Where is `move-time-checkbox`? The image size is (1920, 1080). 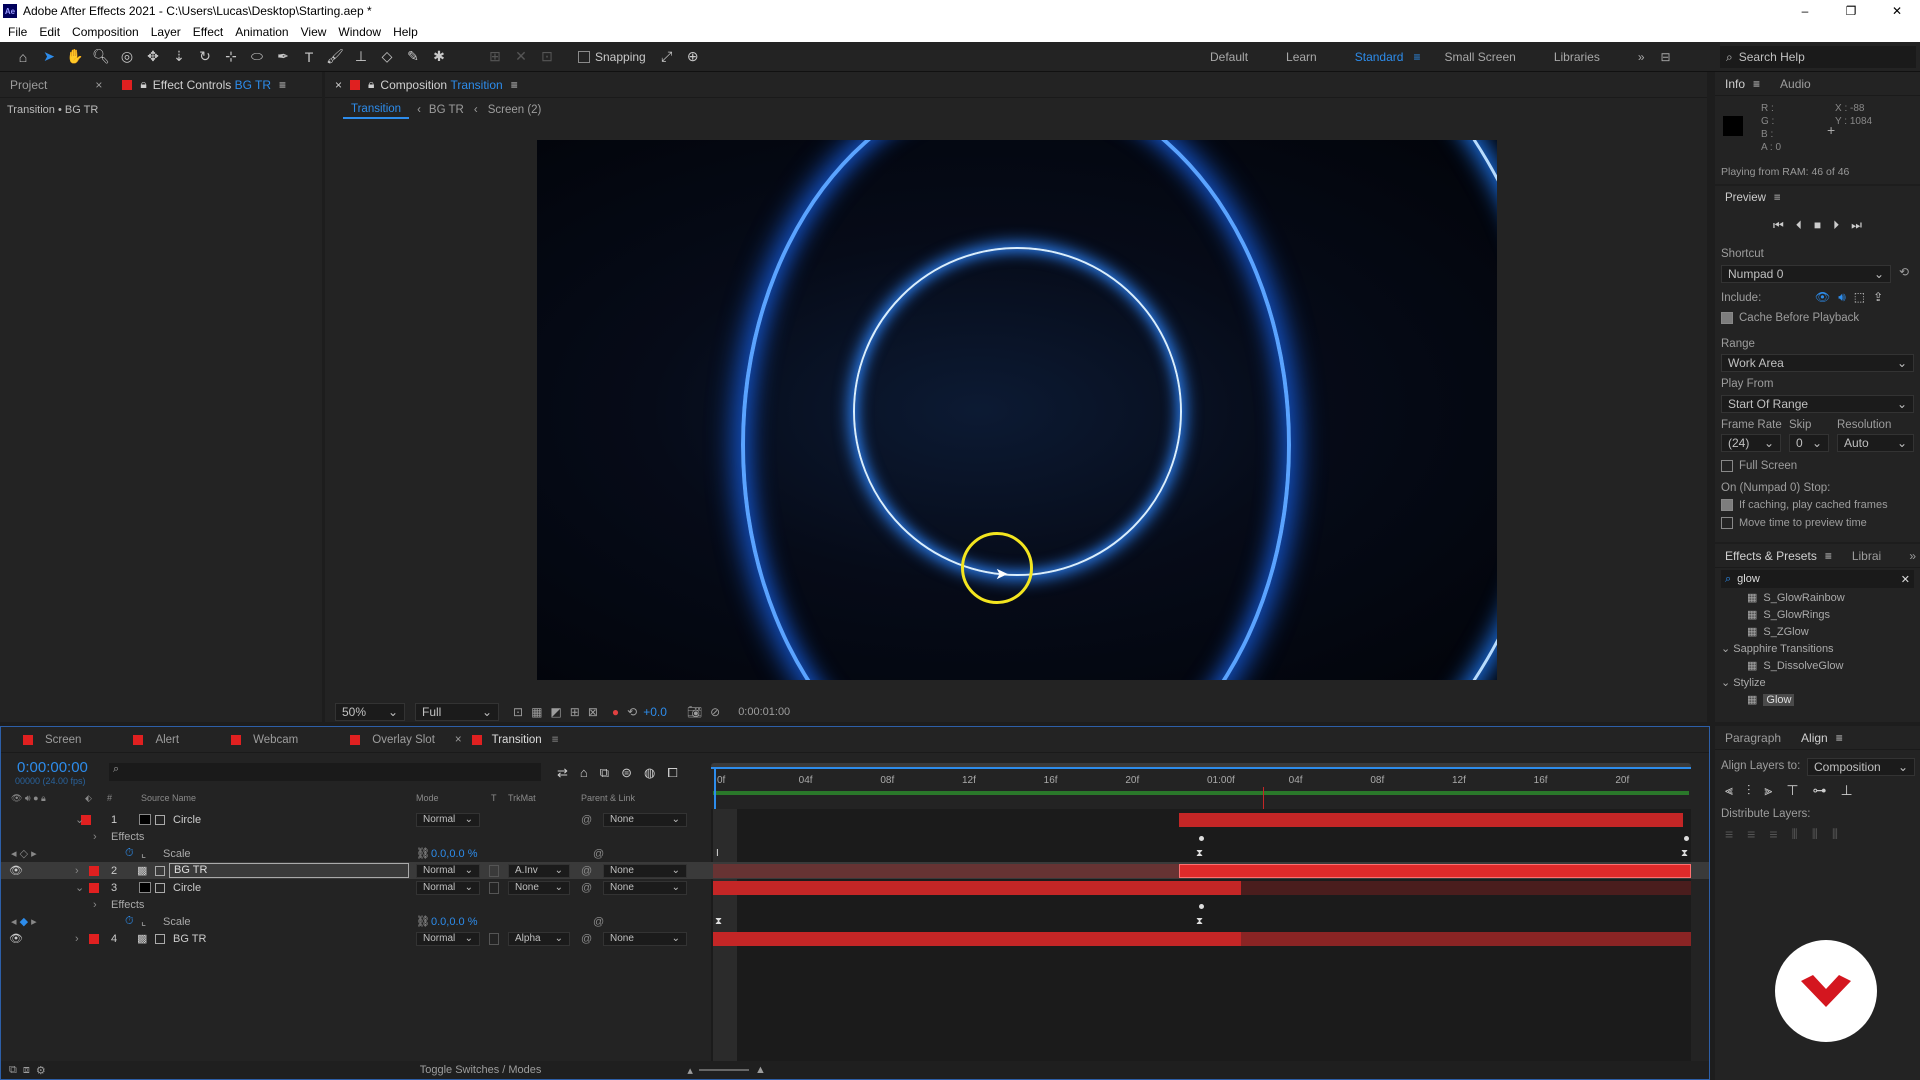
move-time-checkbox is located at coordinates (1727, 523).